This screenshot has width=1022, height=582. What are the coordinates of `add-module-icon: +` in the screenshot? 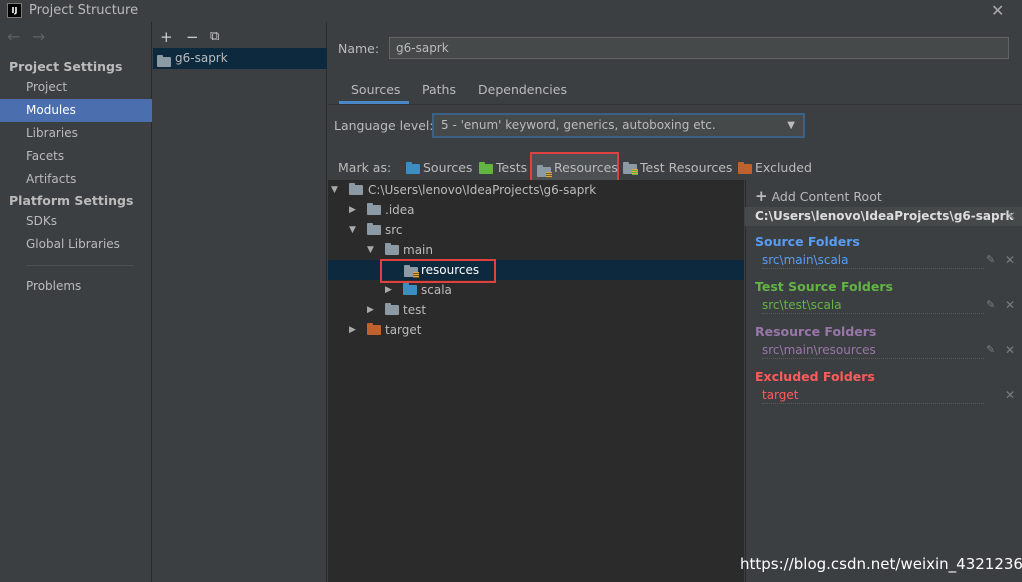 It's located at (166, 37).